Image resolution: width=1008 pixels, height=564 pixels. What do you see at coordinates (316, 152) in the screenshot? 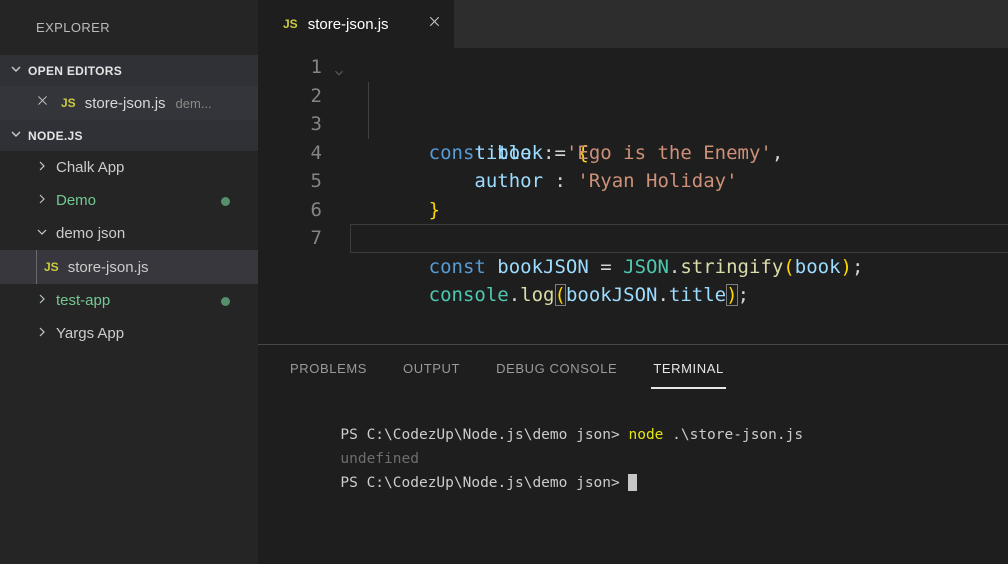
I see `line-number: 4` at bounding box center [316, 152].